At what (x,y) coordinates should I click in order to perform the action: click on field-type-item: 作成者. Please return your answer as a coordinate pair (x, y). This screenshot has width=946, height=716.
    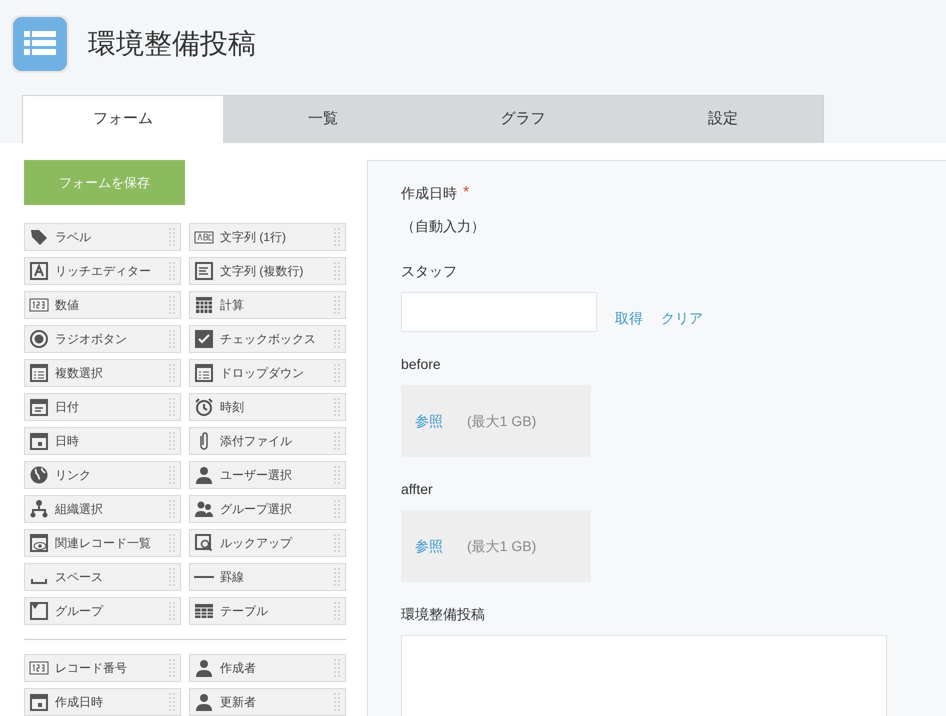
    Looking at the image, I should click on (267, 668).